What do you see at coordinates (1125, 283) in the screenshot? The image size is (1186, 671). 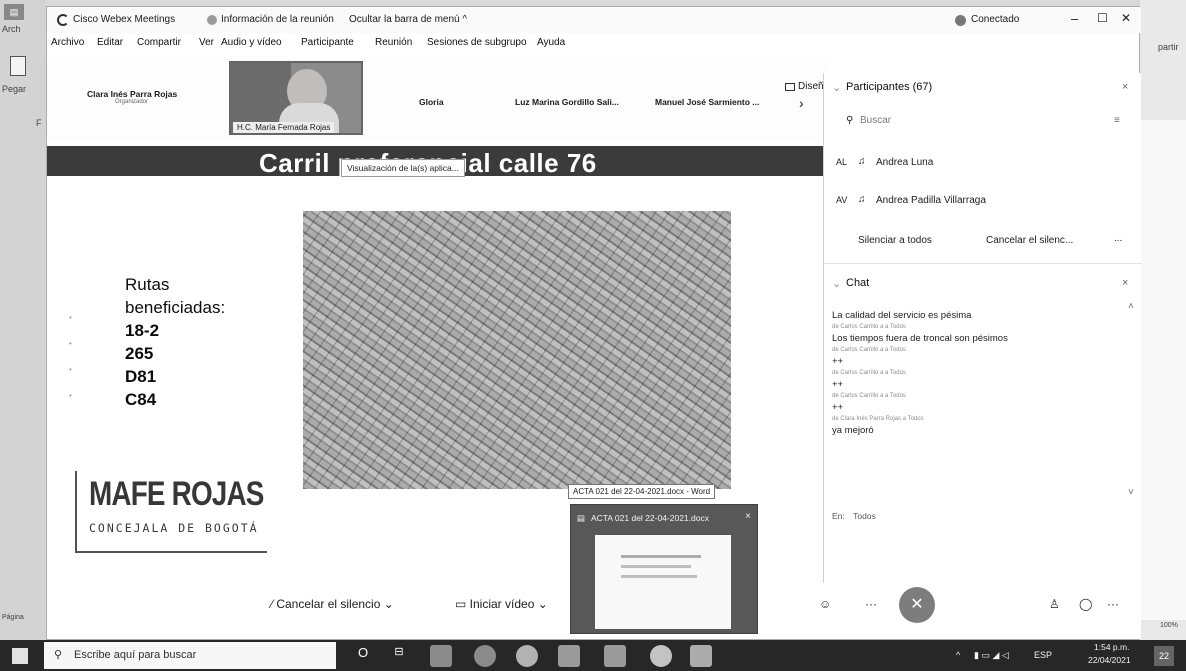 I see `close-chat-icon: ×` at bounding box center [1125, 283].